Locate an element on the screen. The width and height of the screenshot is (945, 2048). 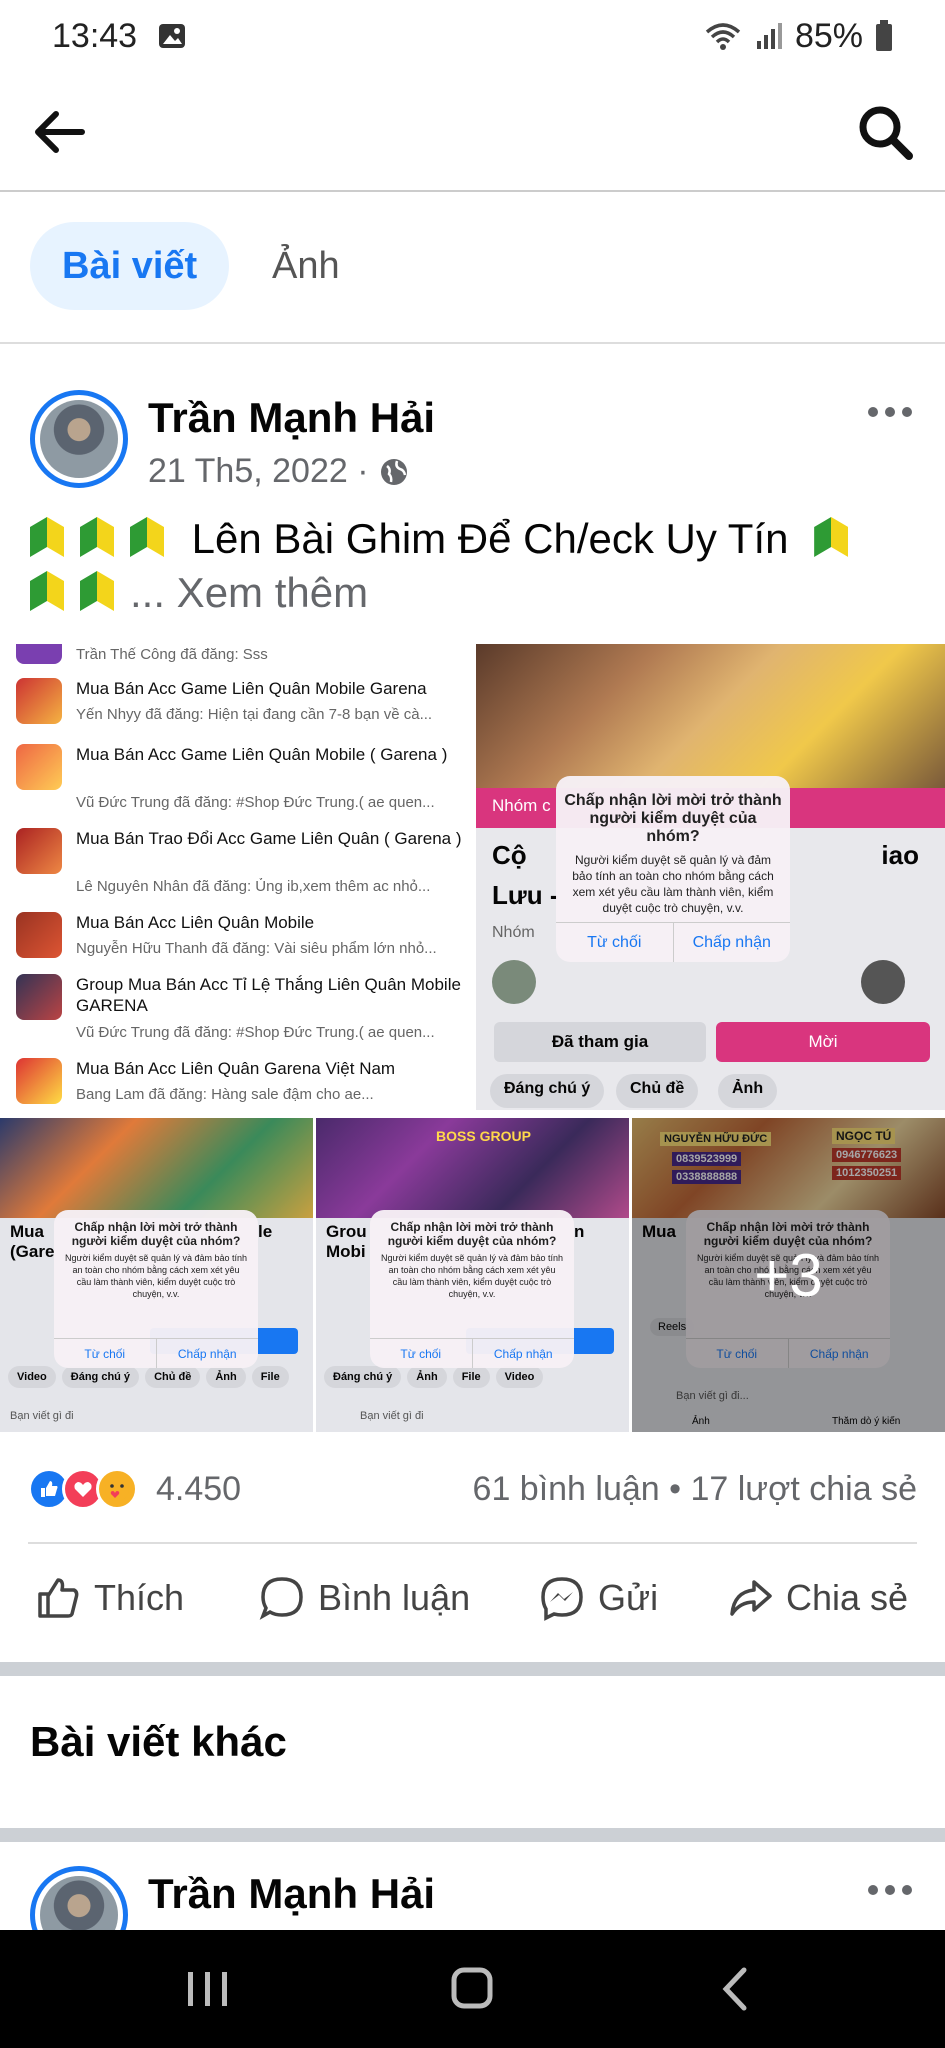
post-date: 21 Th5, 2022 · is located at coordinates (258, 471).